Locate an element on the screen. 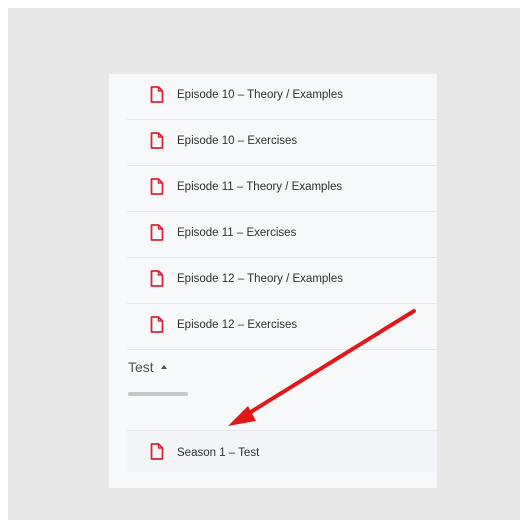 The width and height of the screenshot is (527, 531). file-item-label: Episode 10 – Exercises is located at coordinates (237, 141).